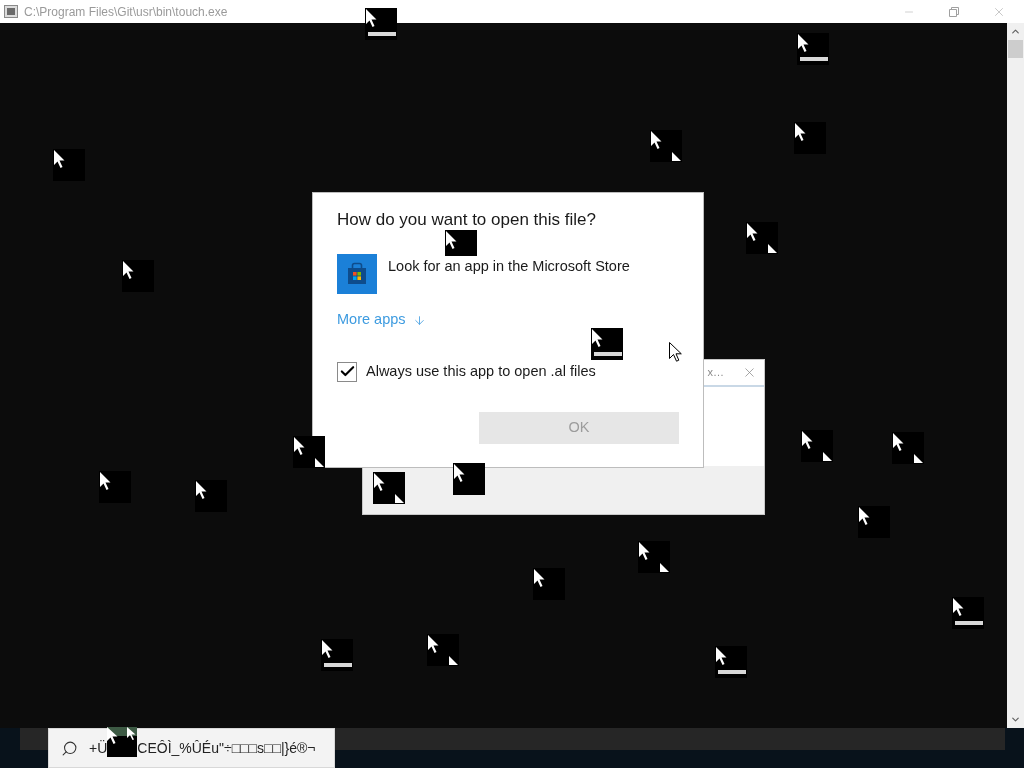  What do you see at coordinates (1015, 49) in the screenshot?
I see `scrollbar-thumb` at bounding box center [1015, 49].